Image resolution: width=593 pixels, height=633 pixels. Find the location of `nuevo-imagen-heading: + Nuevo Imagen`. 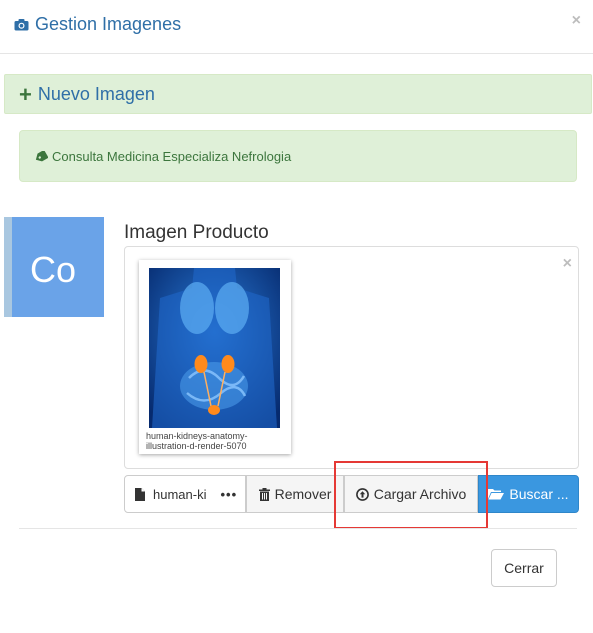

nuevo-imagen-heading: + Nuevo Imagen is located at coordinates (87, 94).